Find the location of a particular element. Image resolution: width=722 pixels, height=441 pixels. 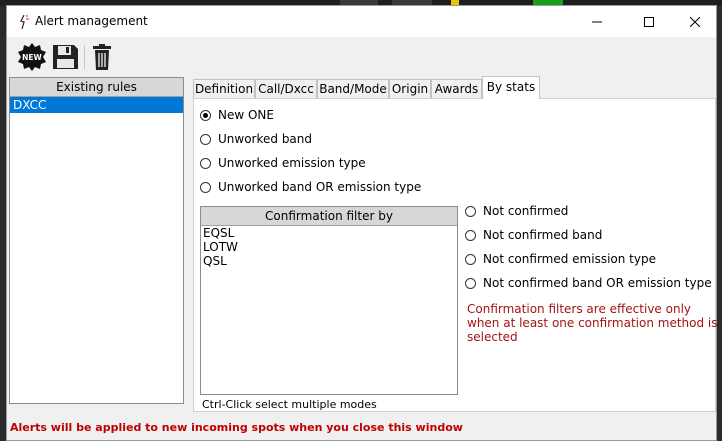

multi-select-hint: Ctrl-Click select multiple modes is located at coordinates (289, 404).